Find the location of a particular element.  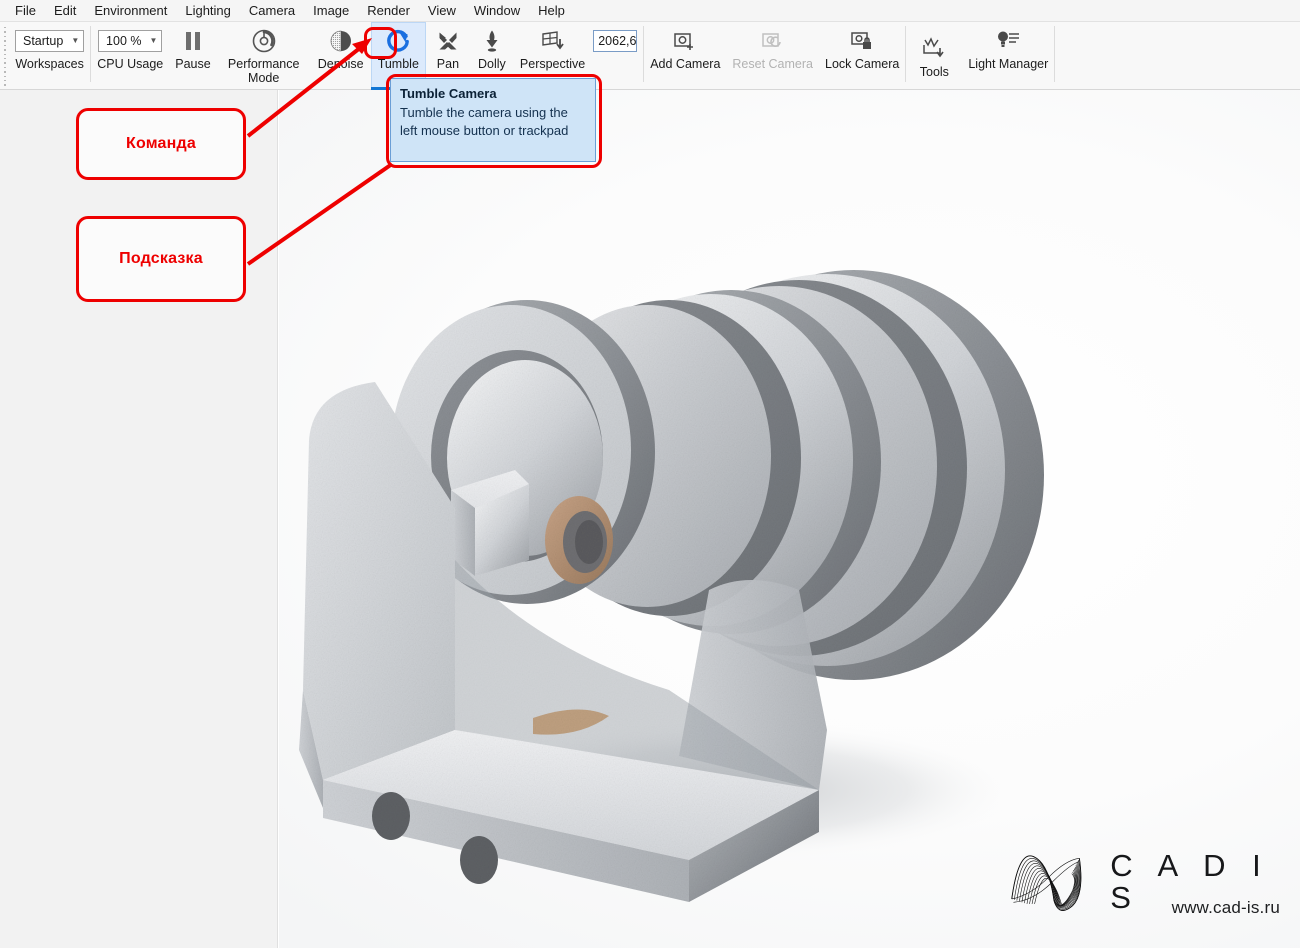

cpu-usage-control: 100 % ▼ CPU Usage is located at coordinates (130, 56).